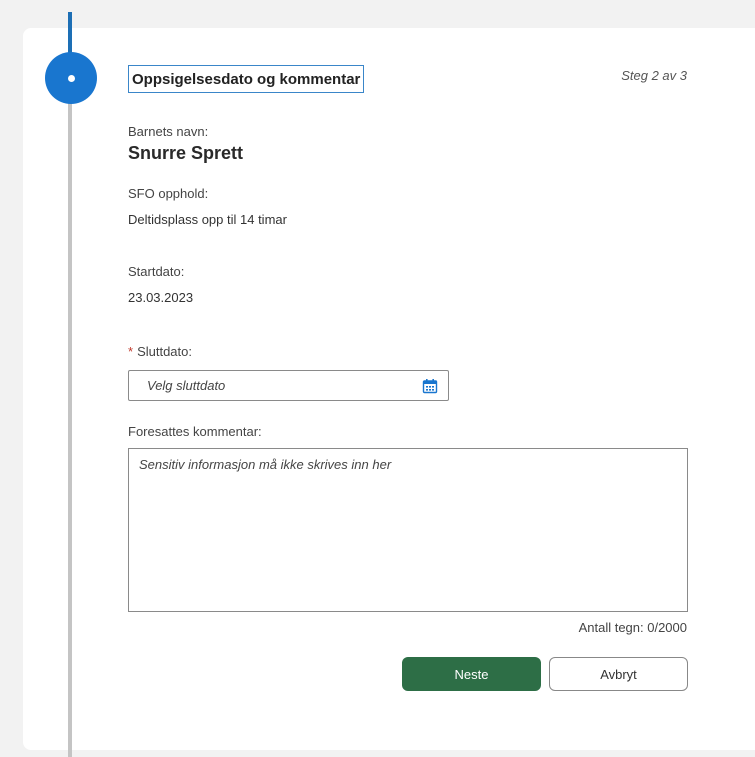 This screenshot has width=755, height=757. Describe the element at coordinates (207, 219) in the screenshot. I see `sfo-value: Deltidsplass opp til 14 timar` at that location.